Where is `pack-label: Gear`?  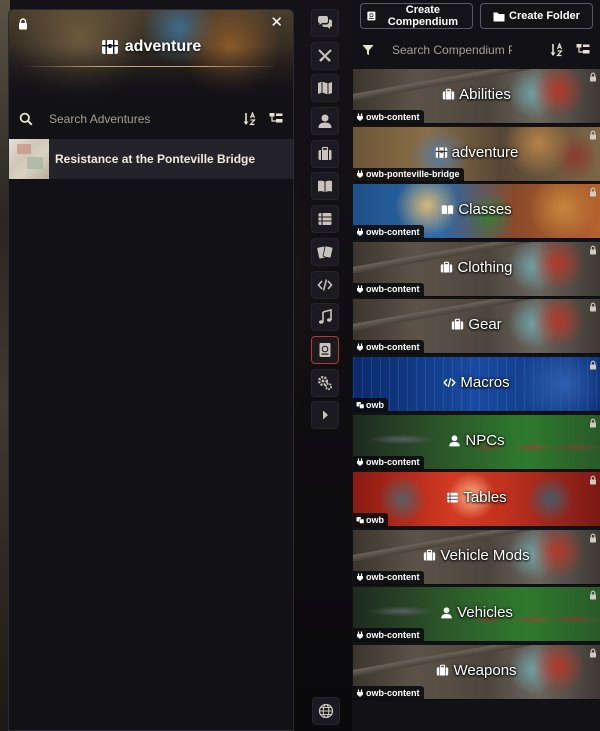 pack-label: Gear is located at coordinates (485, 325).